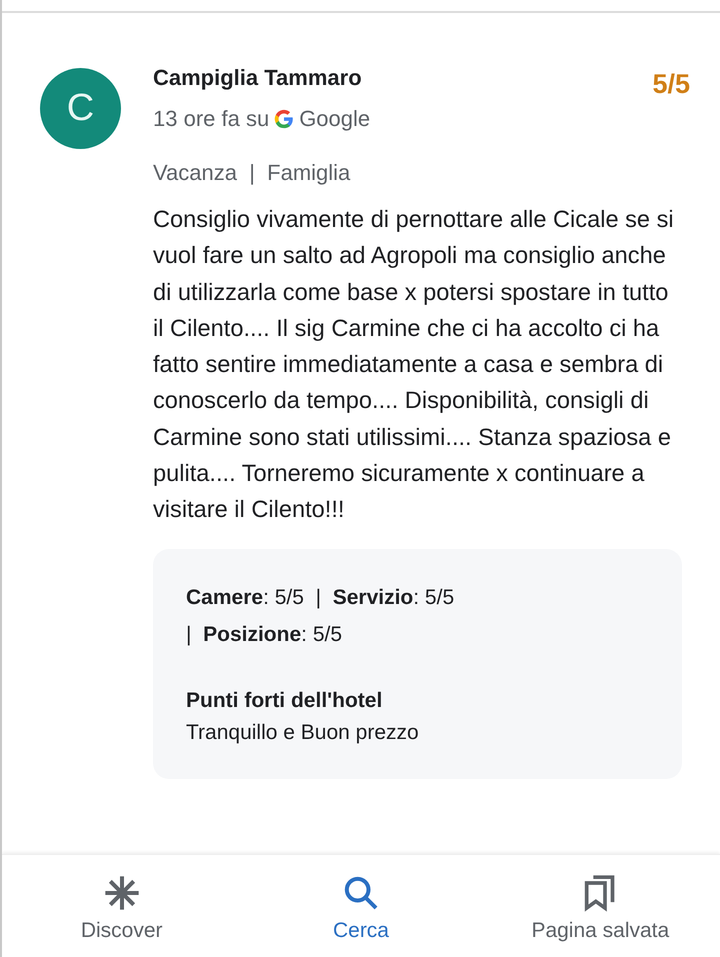 The image size is (720, 957). I want to click on author-name: Campiglia Tammaro, so click(257, 78).